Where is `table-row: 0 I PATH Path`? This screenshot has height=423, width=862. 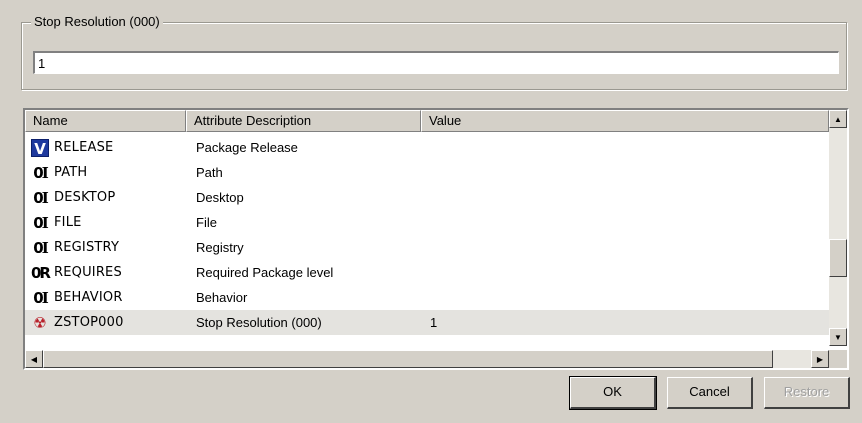
table-row: 0 I PATH Path is located at coordinates (427, 172).